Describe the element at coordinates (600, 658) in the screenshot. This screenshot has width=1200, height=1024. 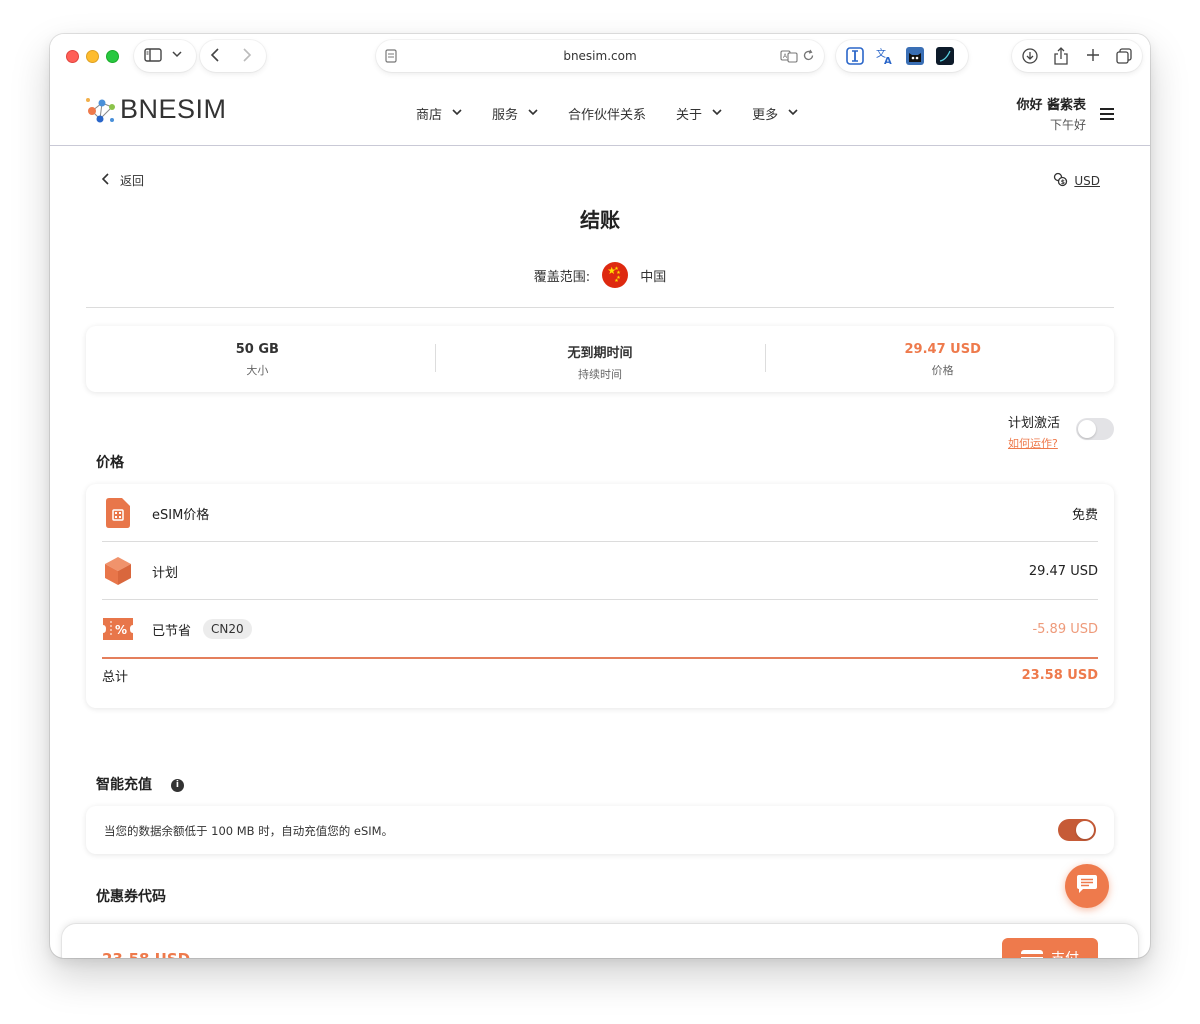
I see `total-divider` at that location.